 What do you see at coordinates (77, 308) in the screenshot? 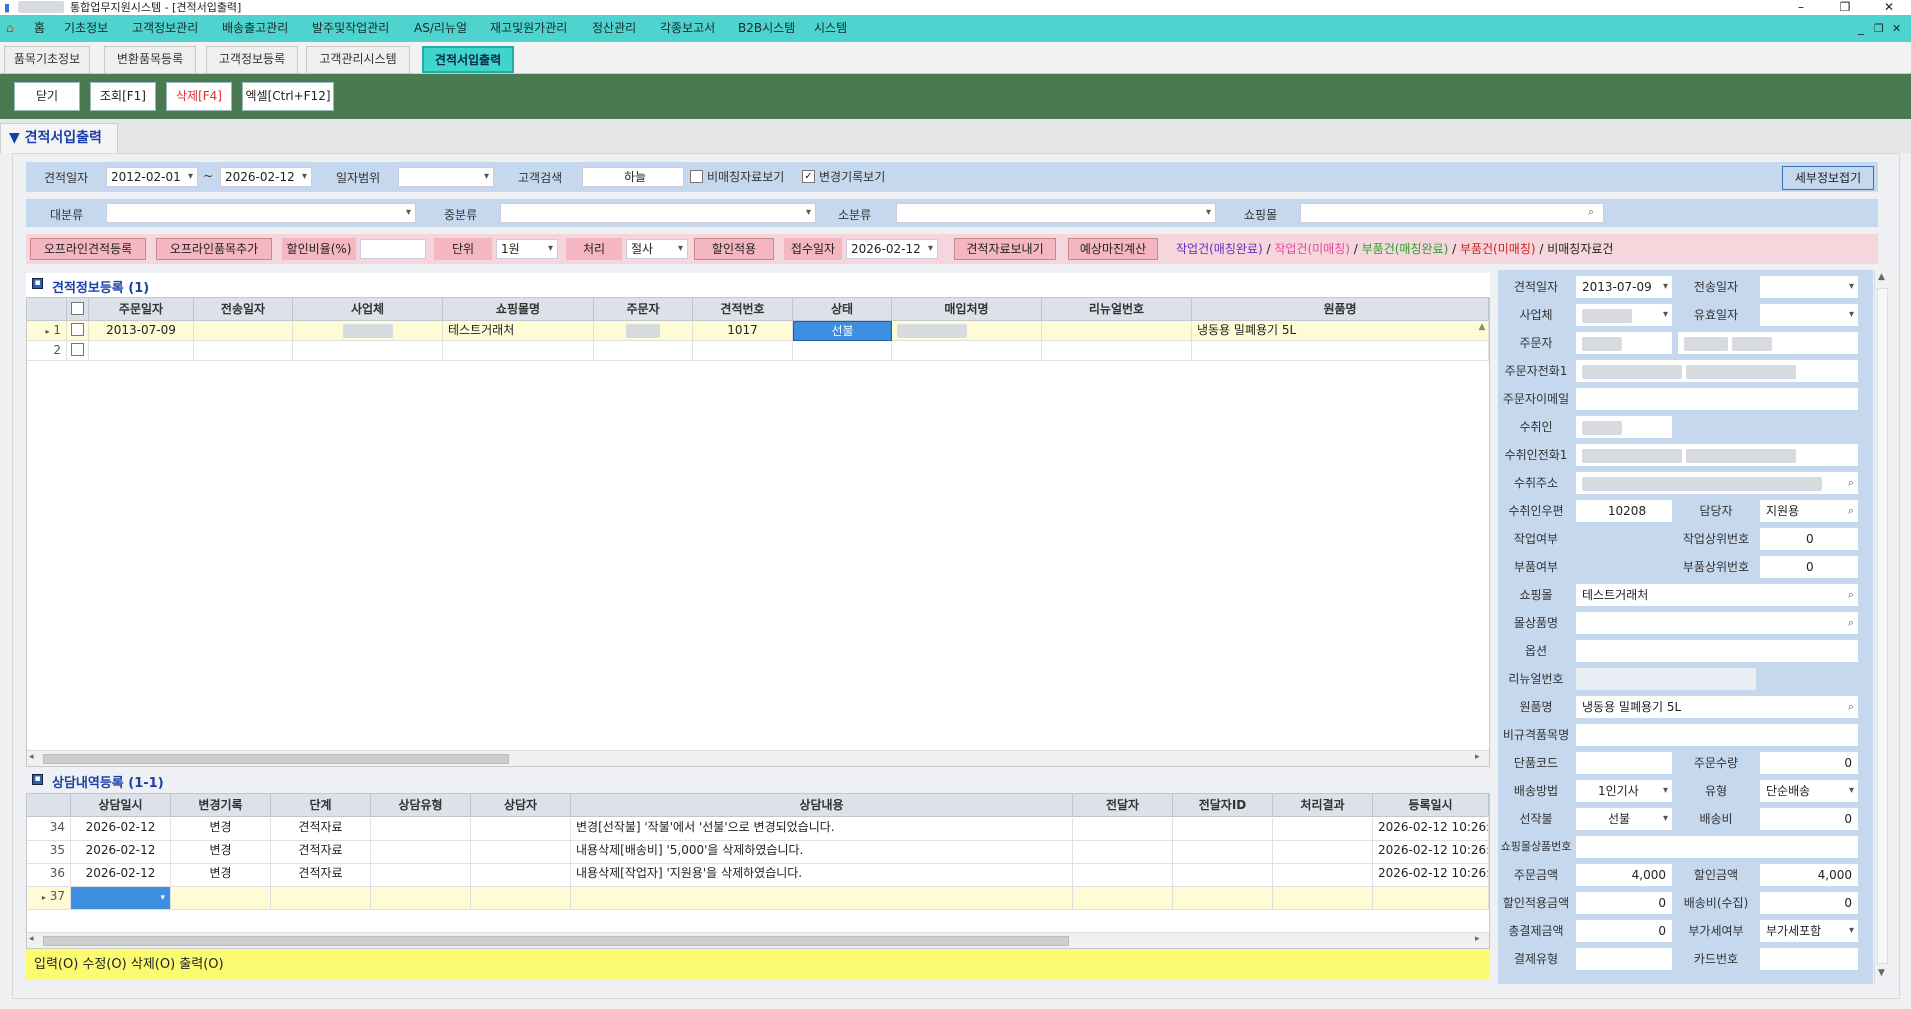
I see `select-all-checkbox` at bounding box center [77, 308].